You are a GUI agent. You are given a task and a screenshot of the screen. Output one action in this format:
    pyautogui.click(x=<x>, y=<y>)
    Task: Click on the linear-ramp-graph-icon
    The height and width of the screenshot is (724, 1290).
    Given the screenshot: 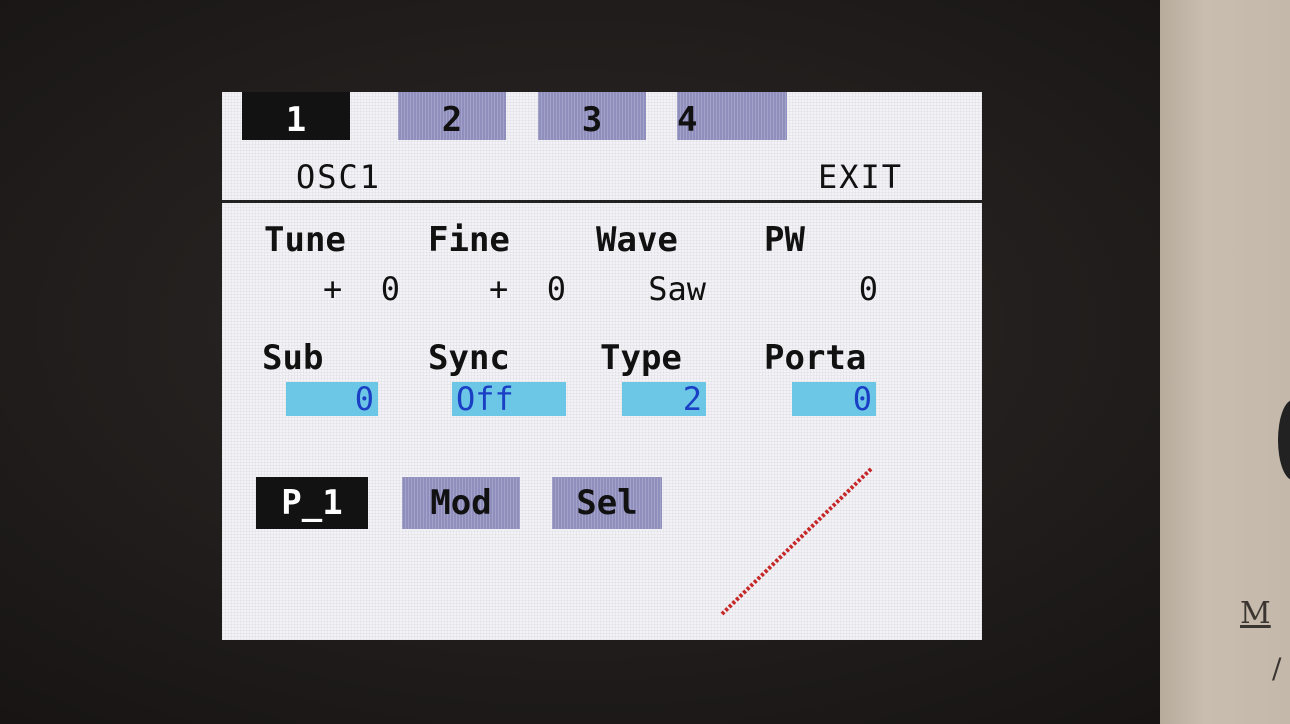 What is the action you would take?
    pyautogui.click(x=797, y=541)
    